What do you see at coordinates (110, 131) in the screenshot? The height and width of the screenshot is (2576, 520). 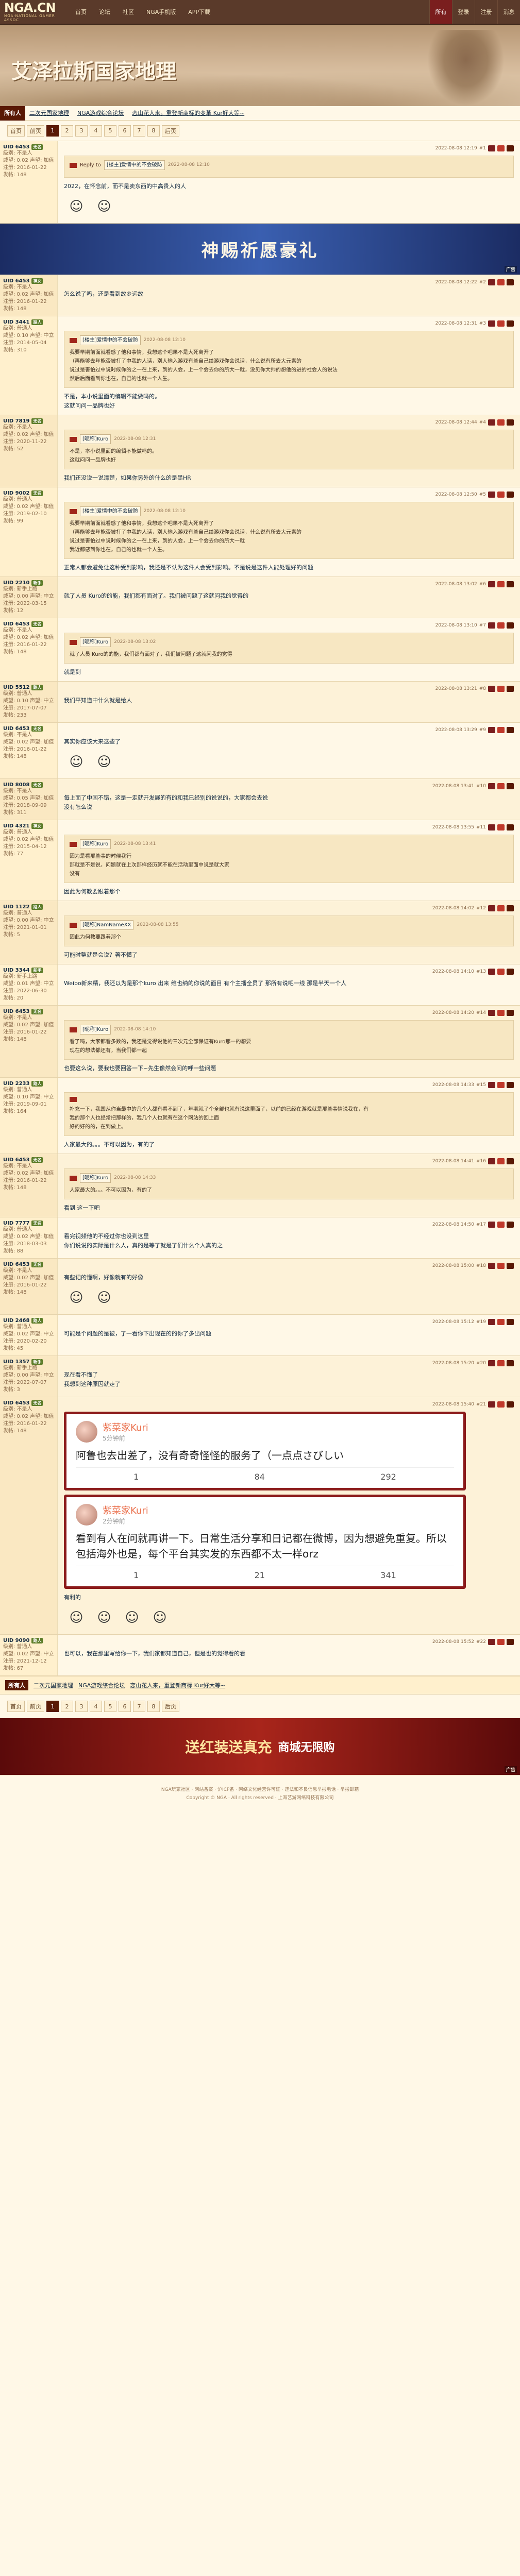 I see `page-5: 5` at bounding box center [110, 131].